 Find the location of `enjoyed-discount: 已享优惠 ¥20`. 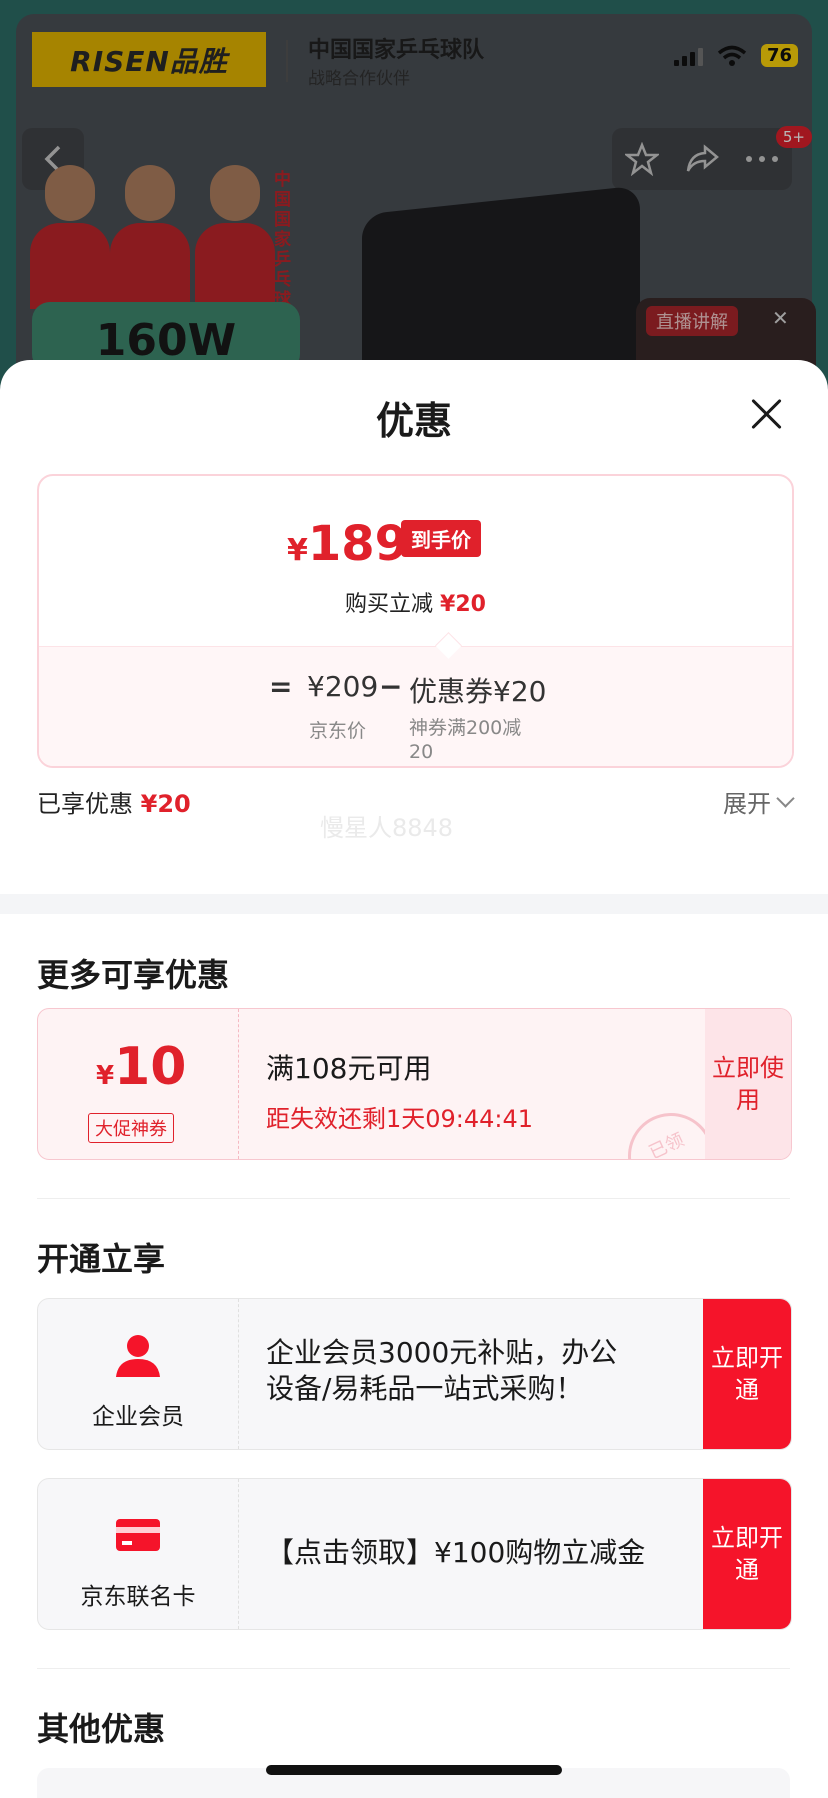

enjoyed-discount: 已享优惠 ¥20 is located at coordinates (114, 801).